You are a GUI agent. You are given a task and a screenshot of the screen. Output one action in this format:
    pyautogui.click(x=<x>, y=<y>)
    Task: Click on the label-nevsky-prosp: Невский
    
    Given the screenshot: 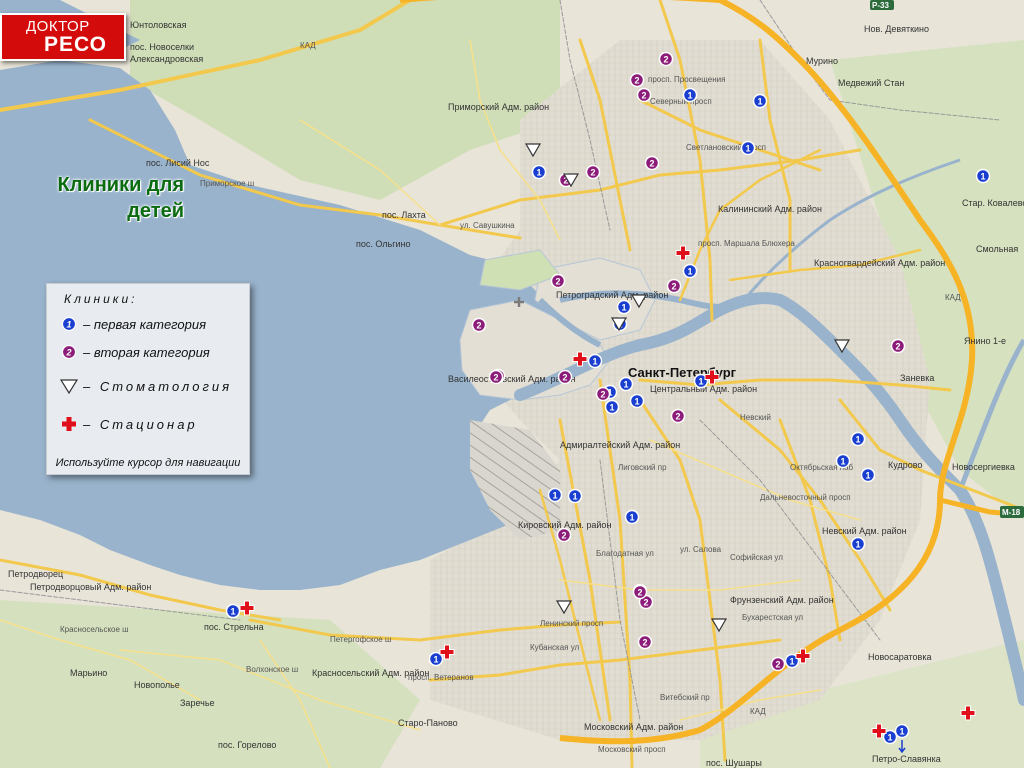 What is the action you would take?
    pyautogui.click(x=755, y=417)
    